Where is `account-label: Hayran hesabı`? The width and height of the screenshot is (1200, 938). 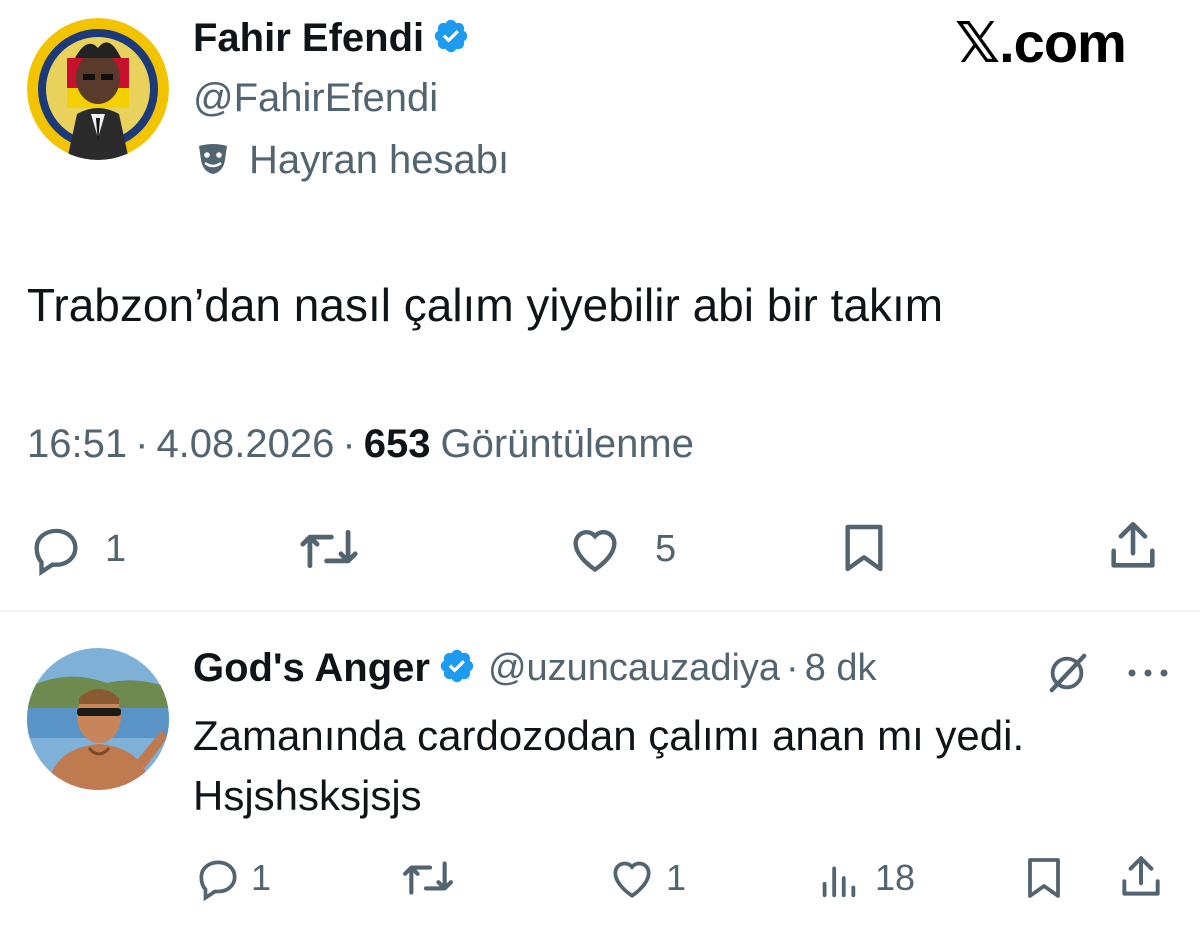 account-label: Hayran hesabı is located at coordinates (379, 160).